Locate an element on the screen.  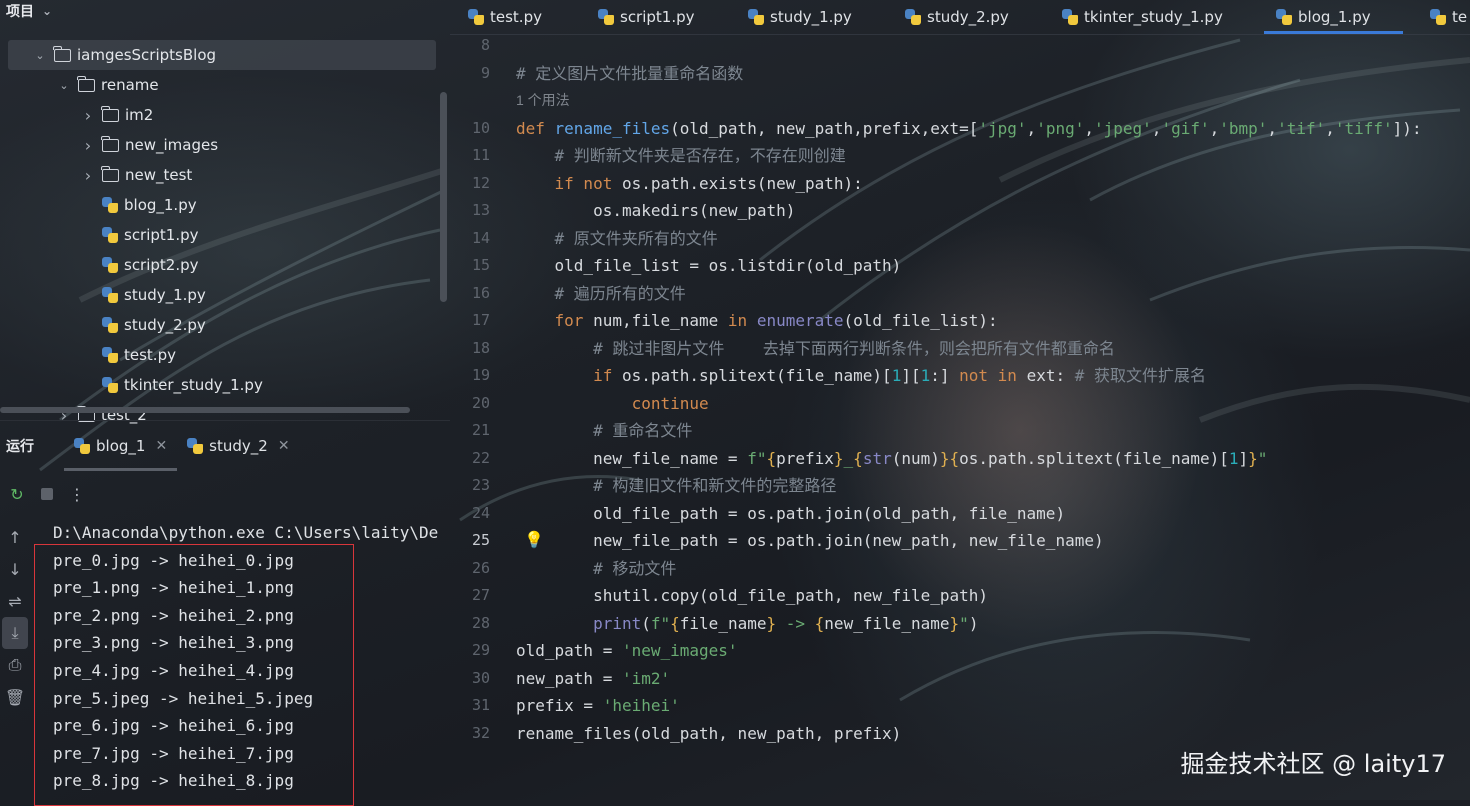
code-line: 29 old_path = 'new_images' is located at coordinates (960, 651).